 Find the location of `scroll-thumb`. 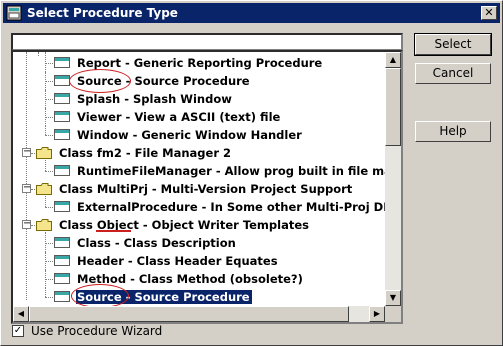

scroll-thumb is located at coordinates (393, 107).